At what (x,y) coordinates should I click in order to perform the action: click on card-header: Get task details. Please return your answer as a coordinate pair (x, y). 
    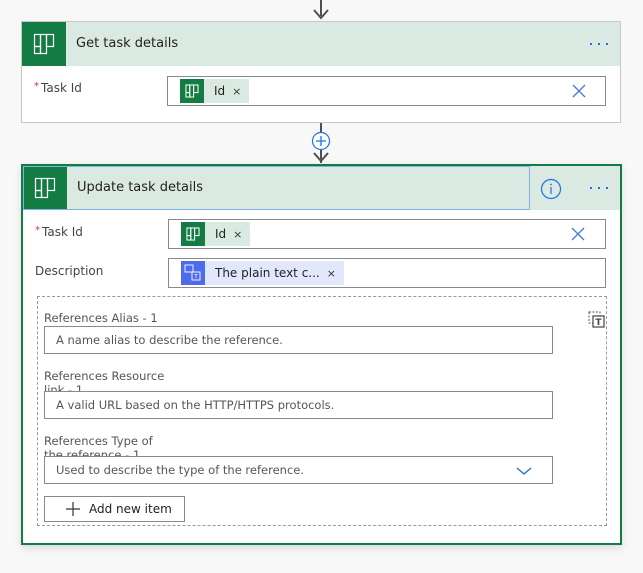
    Looking at the image, I should click on (321, 44).